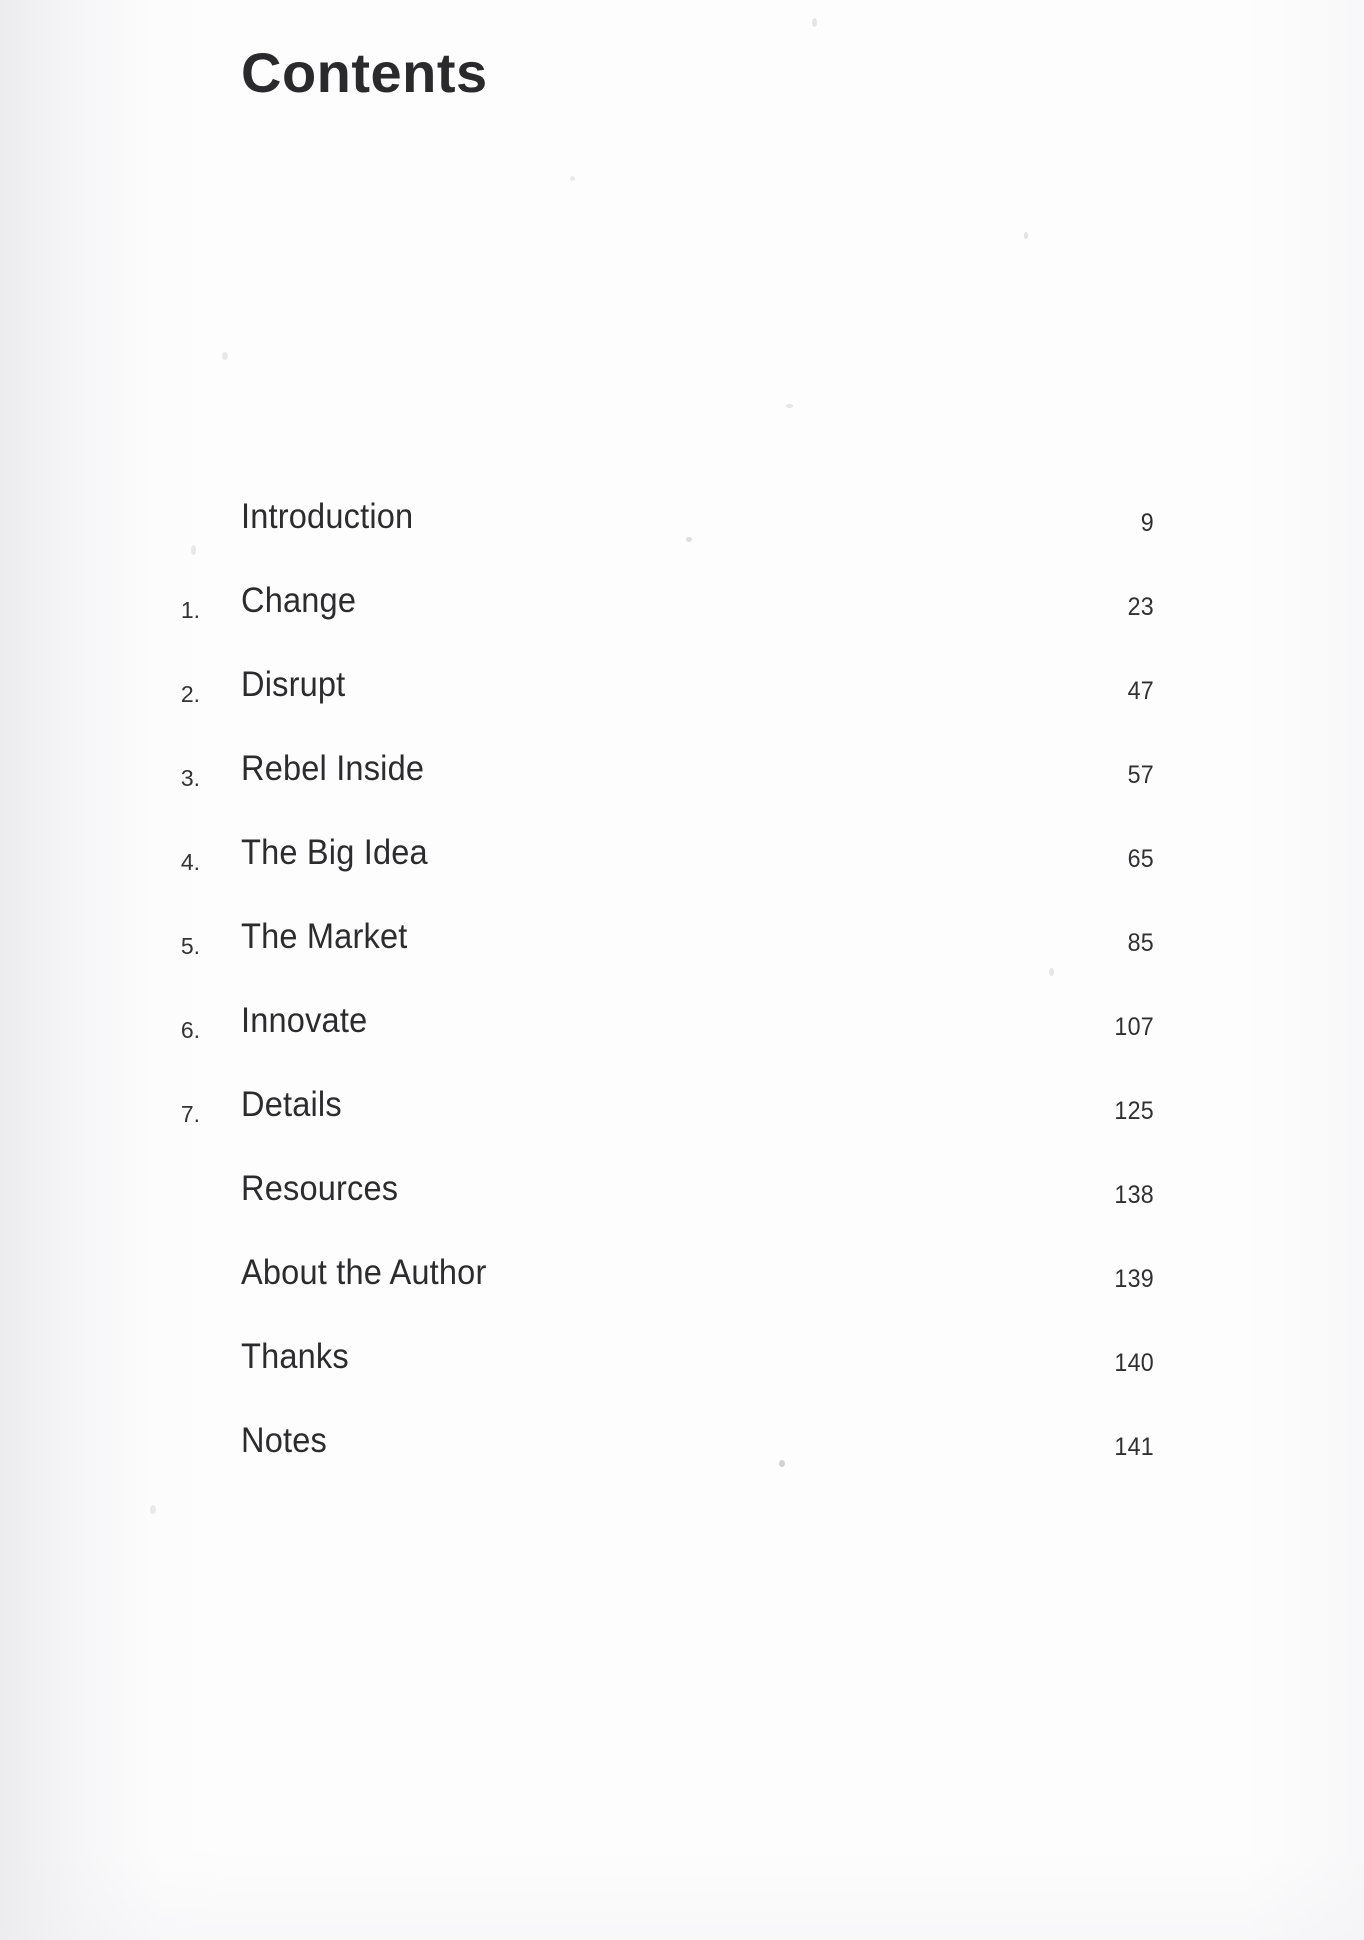  What do you see at coordinates (332, 769) in the screenshot?
I see `toc-entry-title: Rebel Inside` at bounding box center [332, 769].